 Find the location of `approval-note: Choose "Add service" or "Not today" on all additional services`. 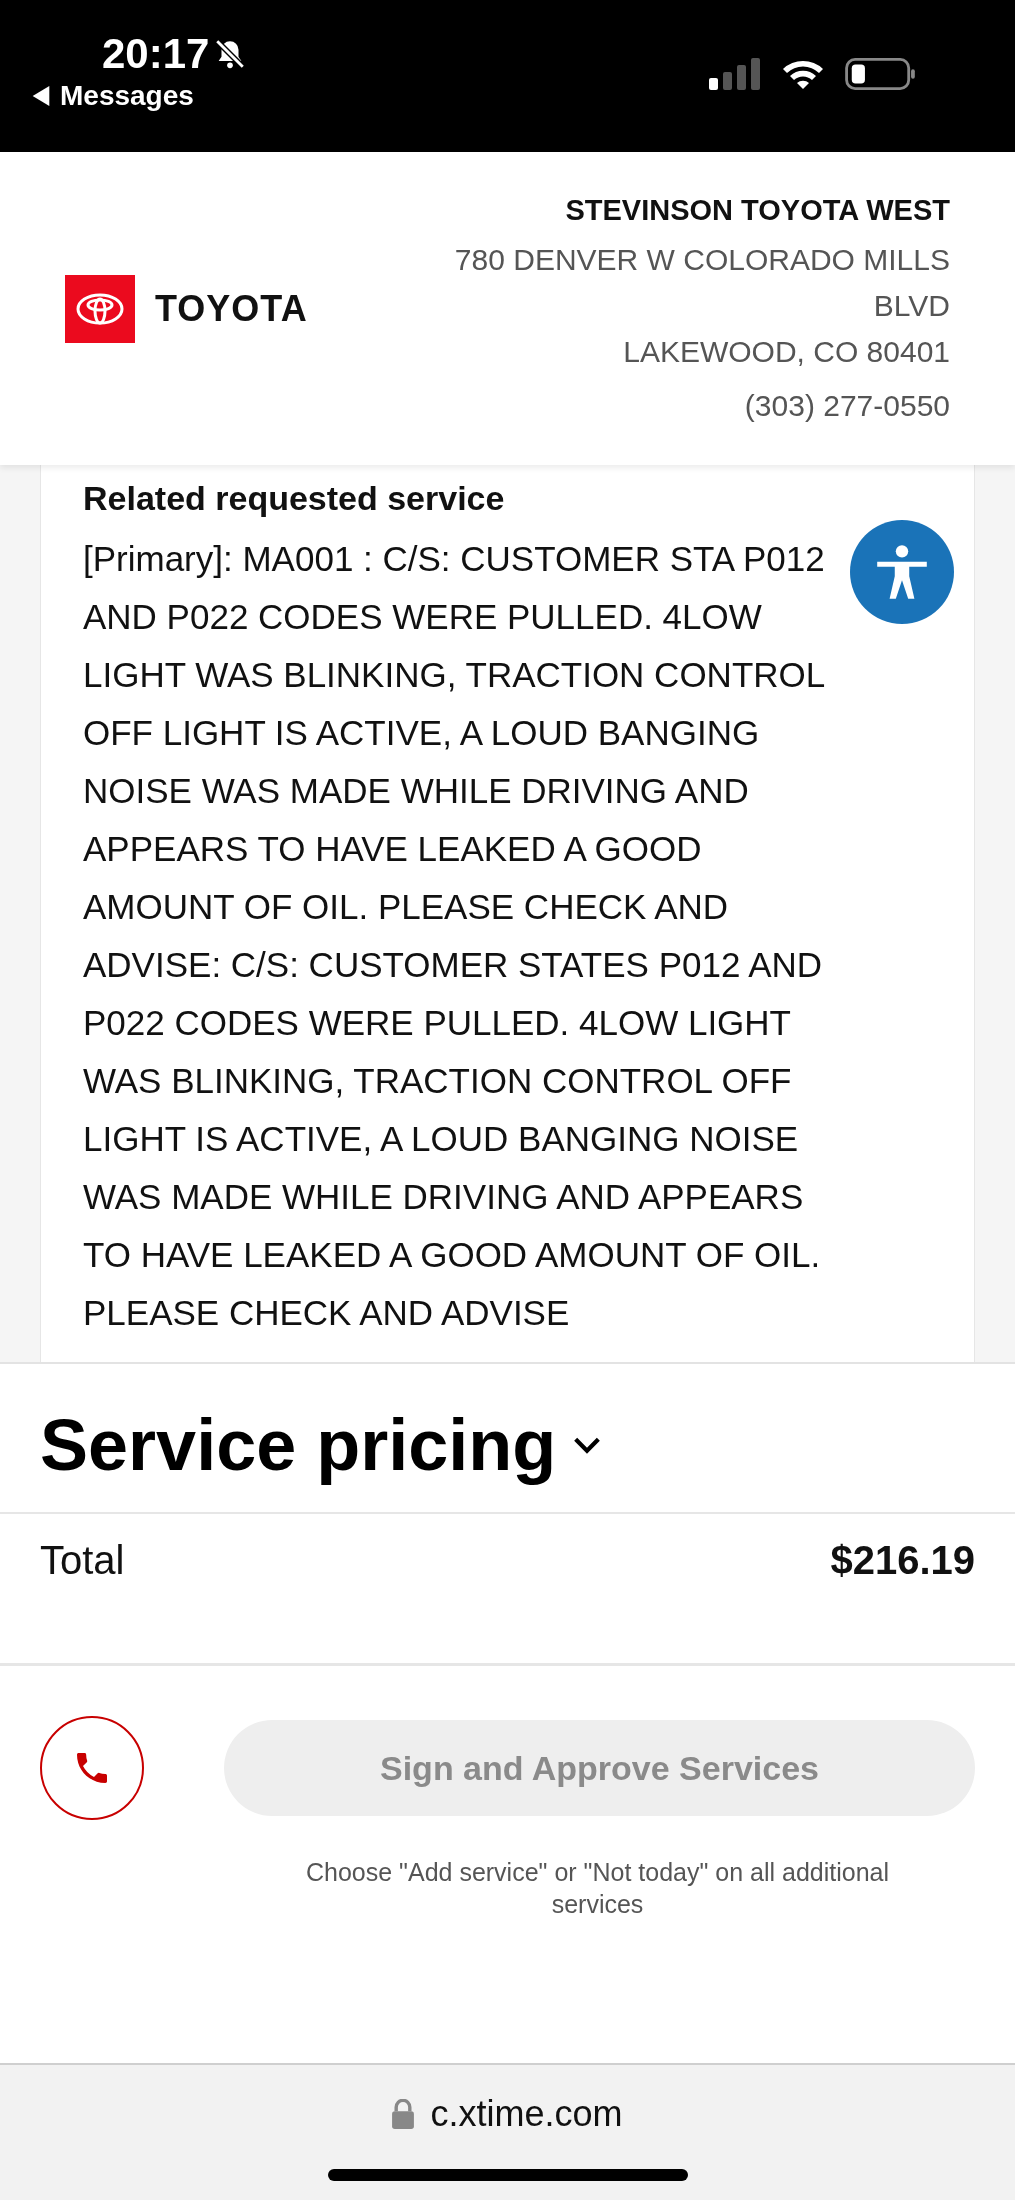

approval-note: Choose "Add service" or "Not today" on all additional services is located at coordinates (597, 1888).